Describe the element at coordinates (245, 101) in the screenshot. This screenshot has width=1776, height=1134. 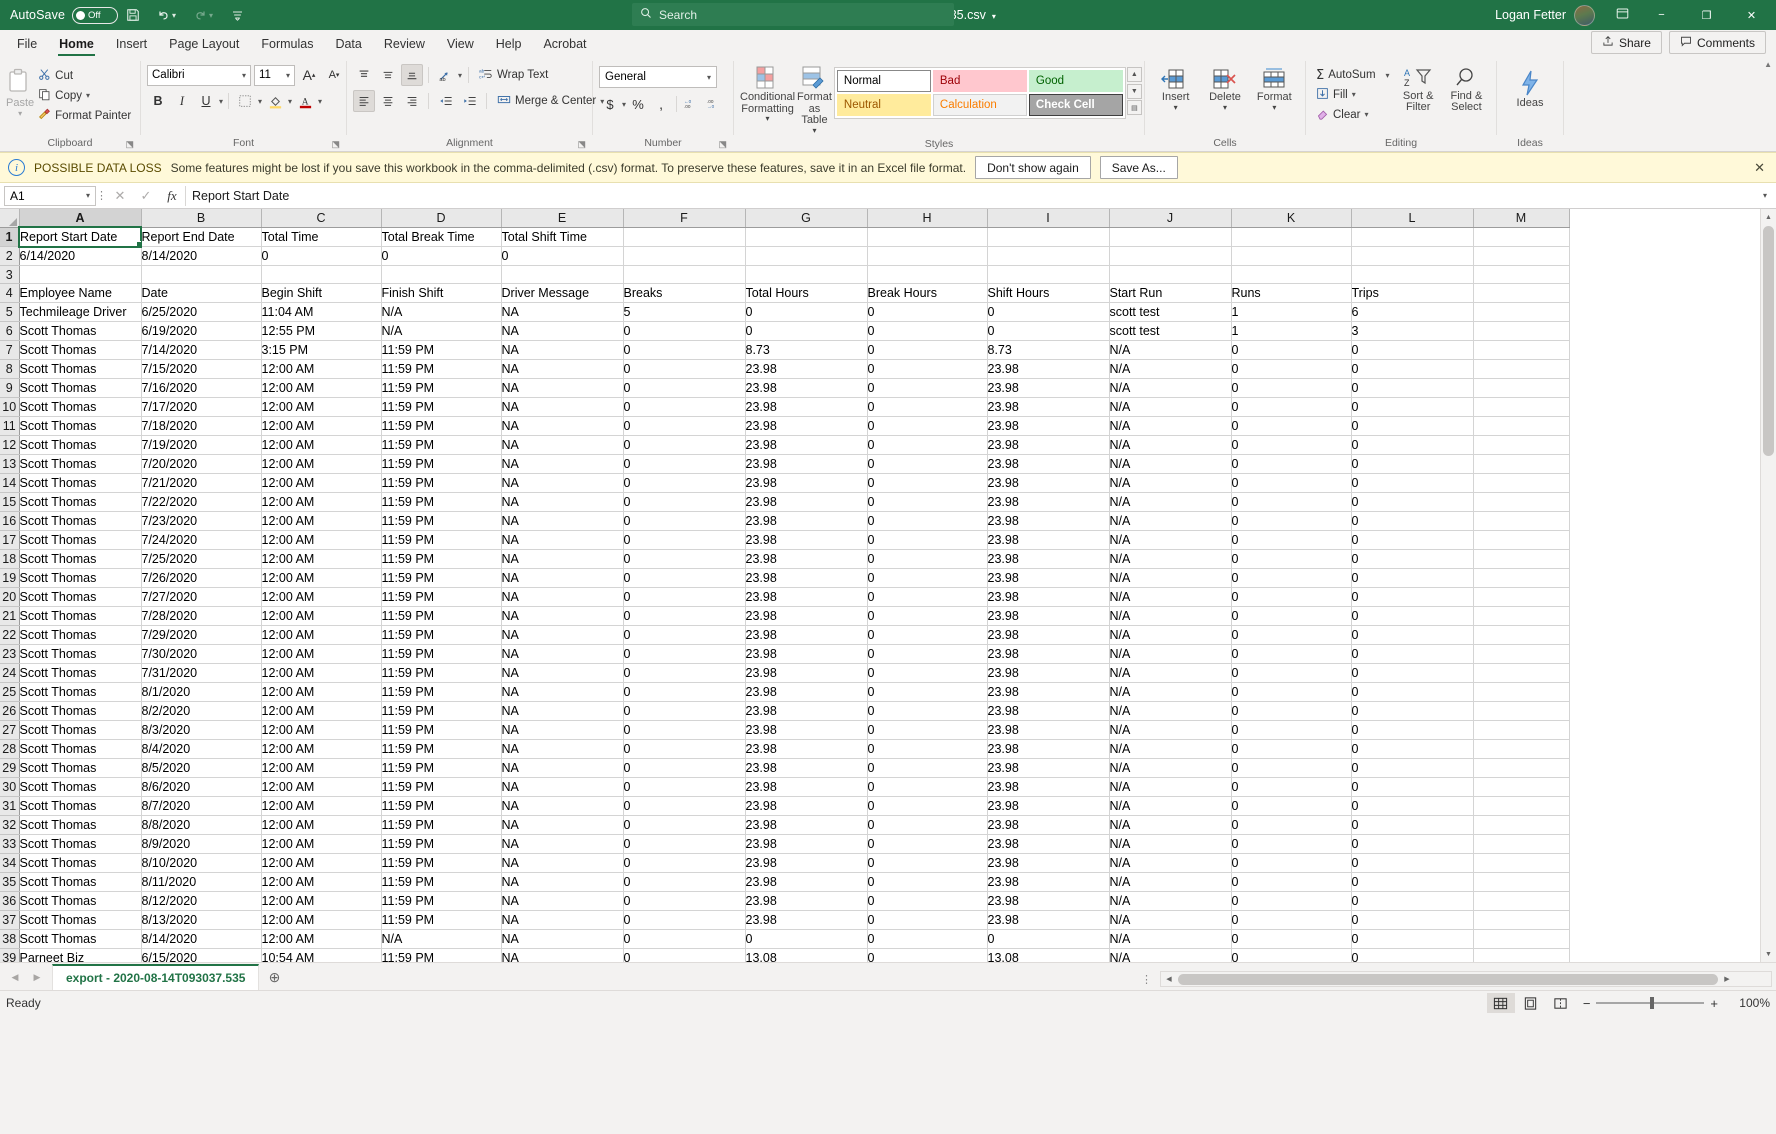
I see `borders-icon` at that location.